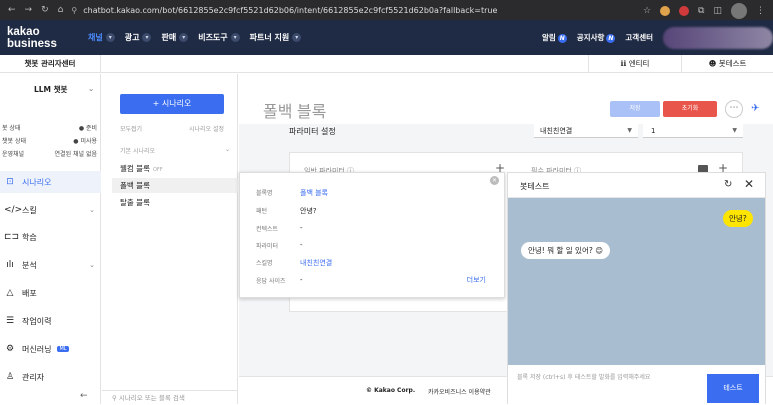  Describe the element at coordinates (611, 38) in the screenshot. I see `new-badge: N` at that location.